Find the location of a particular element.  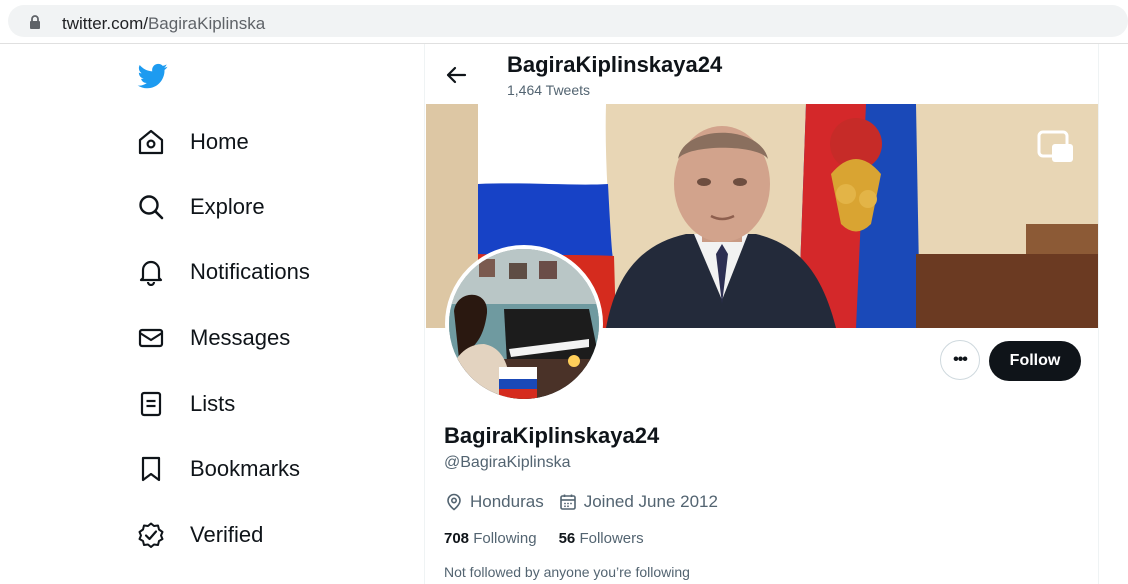

nav-notifications-label: Notifications is located at coordinates (250, 271).